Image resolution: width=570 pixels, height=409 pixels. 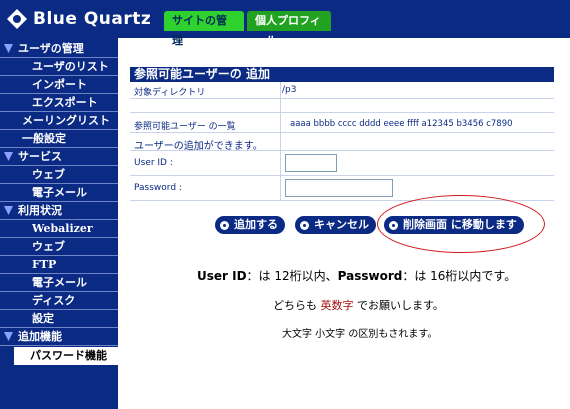 I want to click on sidebar-item-general-settings: 一般設定, so click(x=59, y=139).